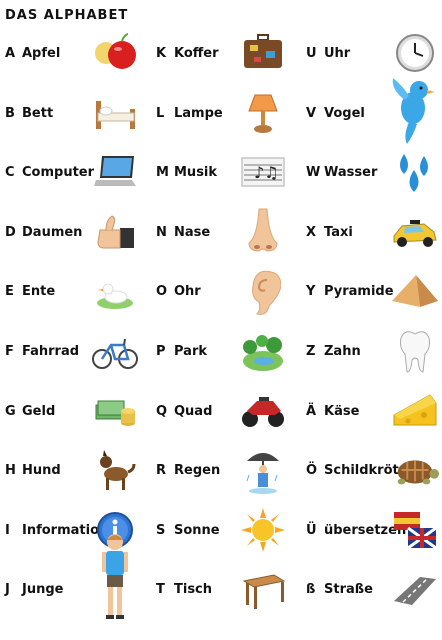 The width and height of the screenshot is (442, 640). I want to click on entry-word: Ente, so click(39, 292).